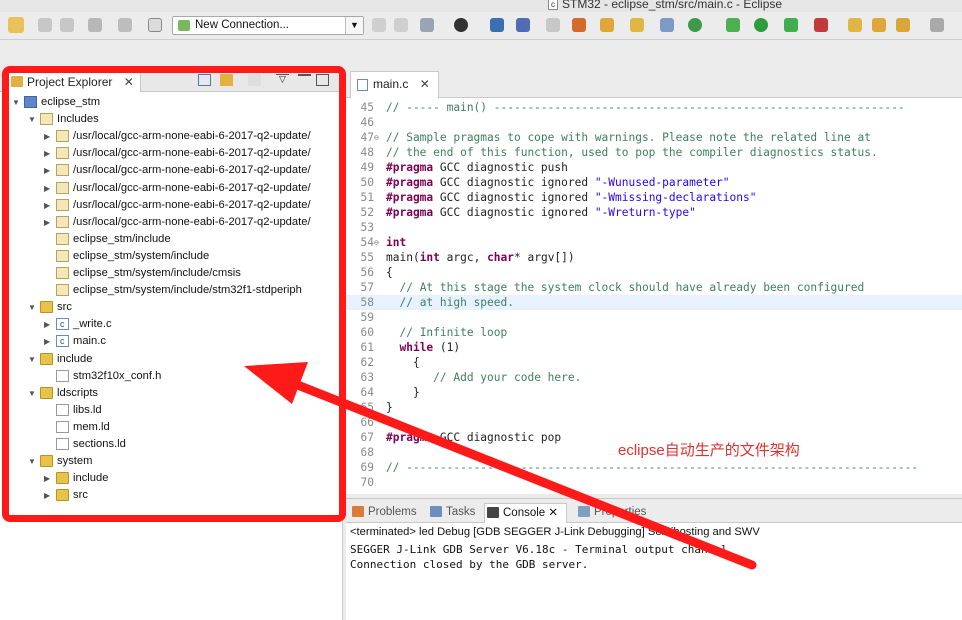 The image size is (962, 620). I want to click on debug-perspective-icon, so click(461, 25).